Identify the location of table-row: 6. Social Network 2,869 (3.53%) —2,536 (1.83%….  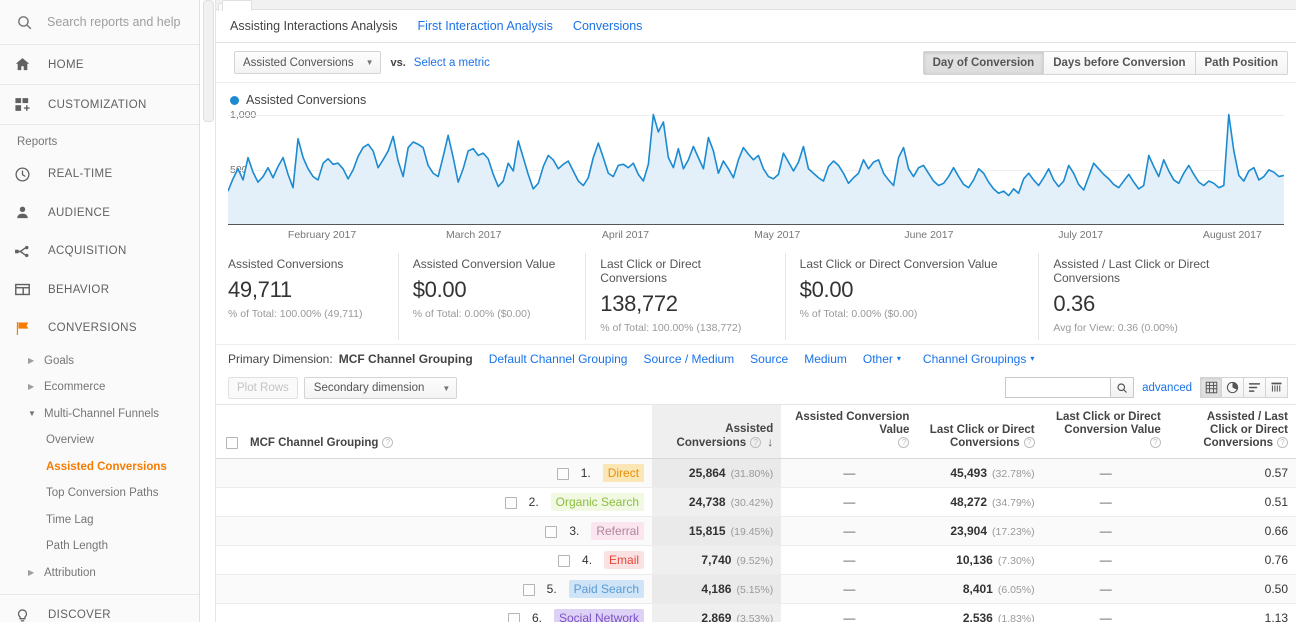
(756, 612).